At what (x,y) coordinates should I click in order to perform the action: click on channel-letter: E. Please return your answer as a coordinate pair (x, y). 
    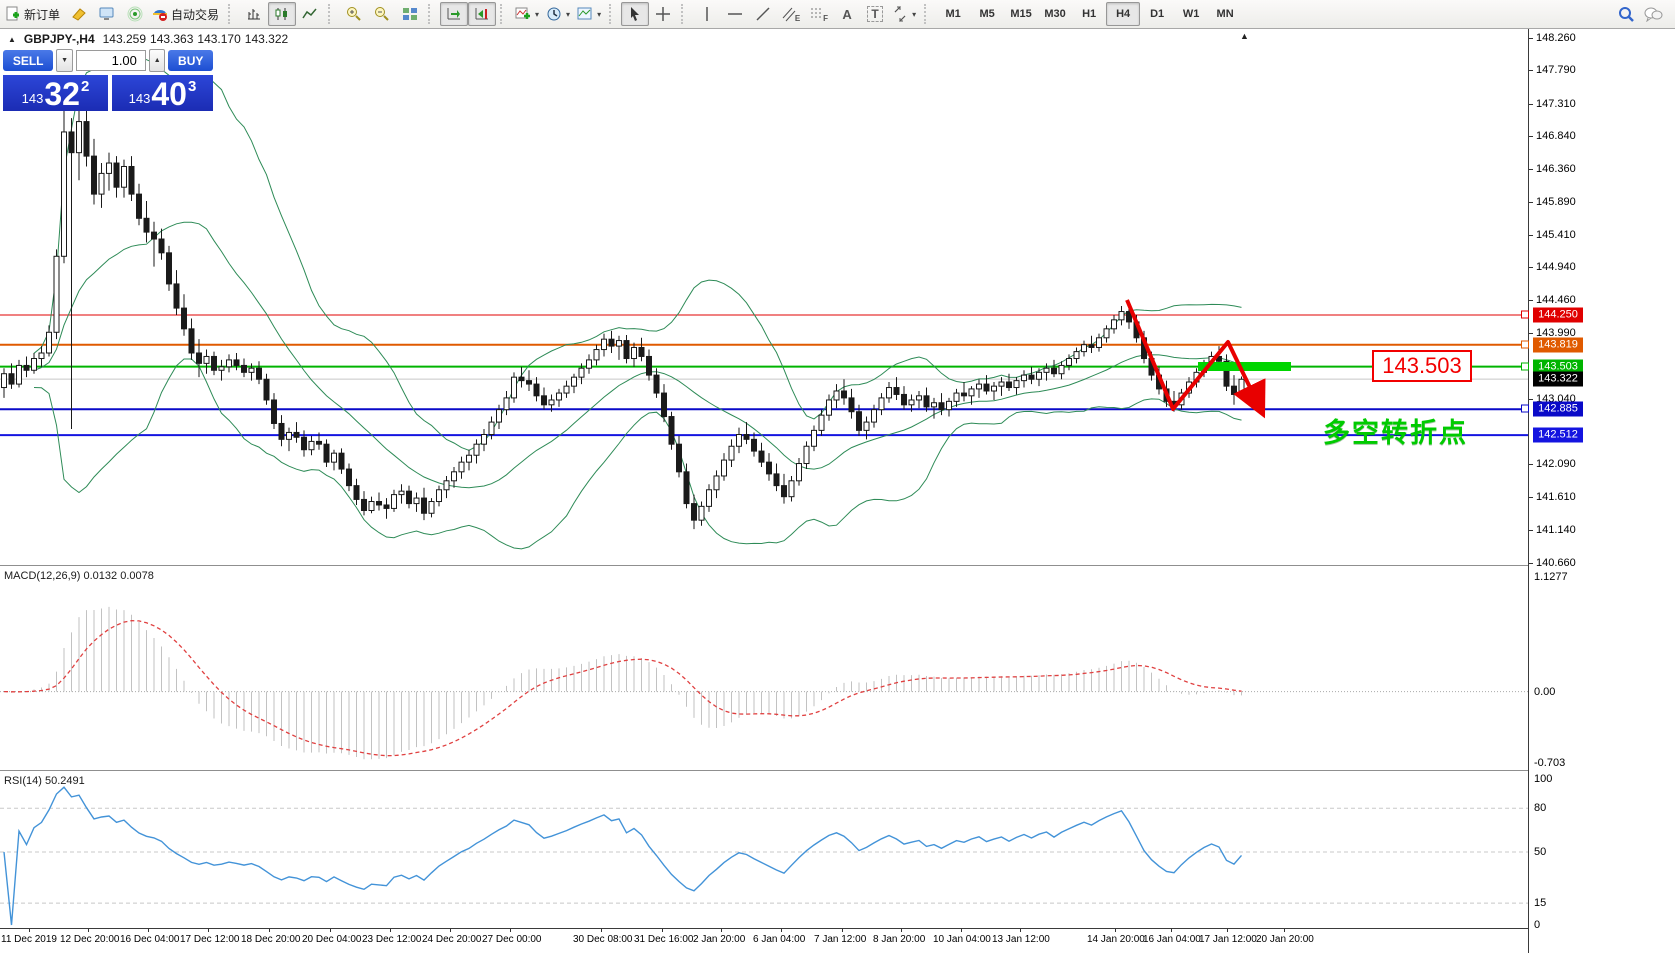
    Looking at the image, I should click on (797, 18).